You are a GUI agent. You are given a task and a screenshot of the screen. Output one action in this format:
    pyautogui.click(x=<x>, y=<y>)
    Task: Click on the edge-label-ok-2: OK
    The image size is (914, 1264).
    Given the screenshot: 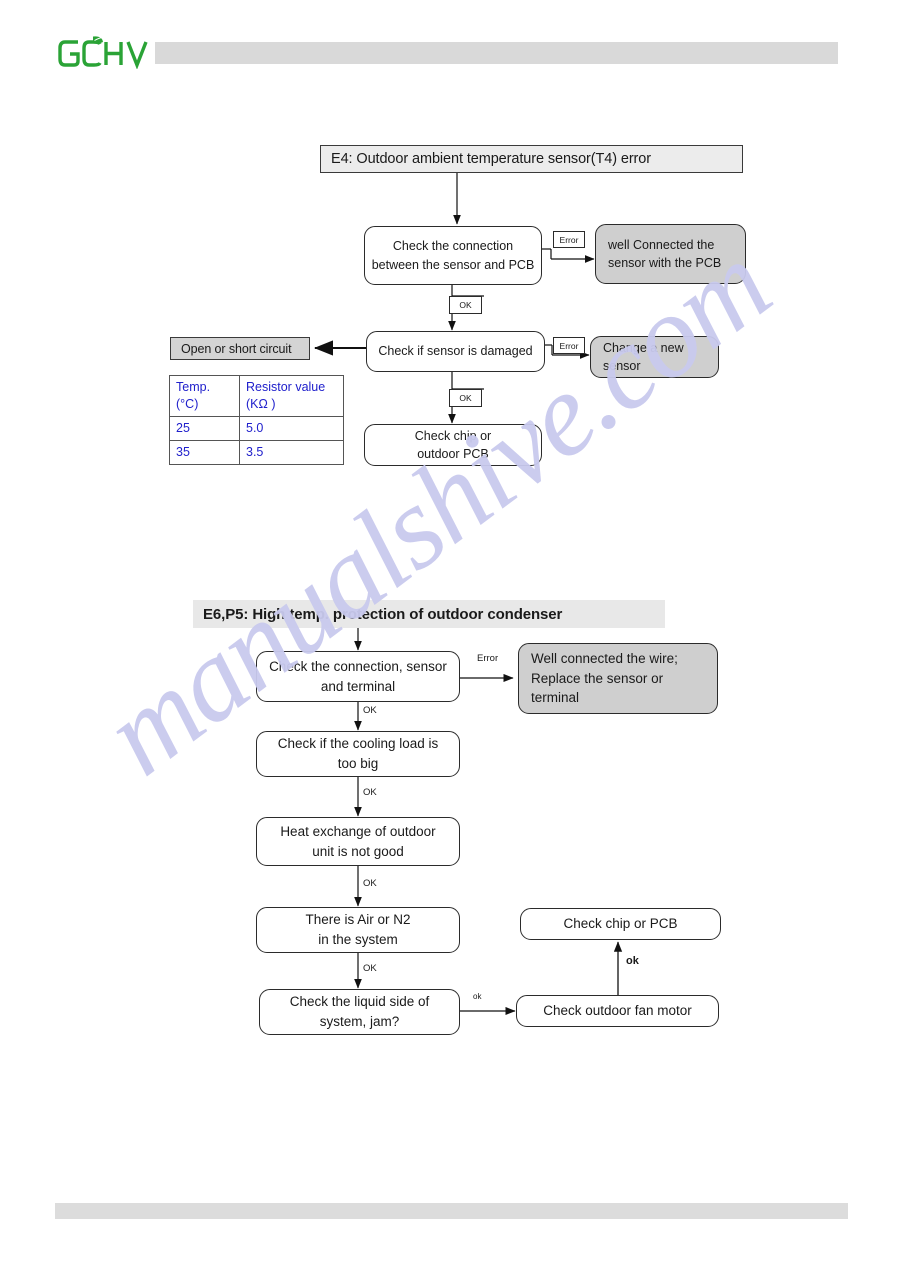 What is the action you would take?
    pyautogui.click(x=370, y=792)
    